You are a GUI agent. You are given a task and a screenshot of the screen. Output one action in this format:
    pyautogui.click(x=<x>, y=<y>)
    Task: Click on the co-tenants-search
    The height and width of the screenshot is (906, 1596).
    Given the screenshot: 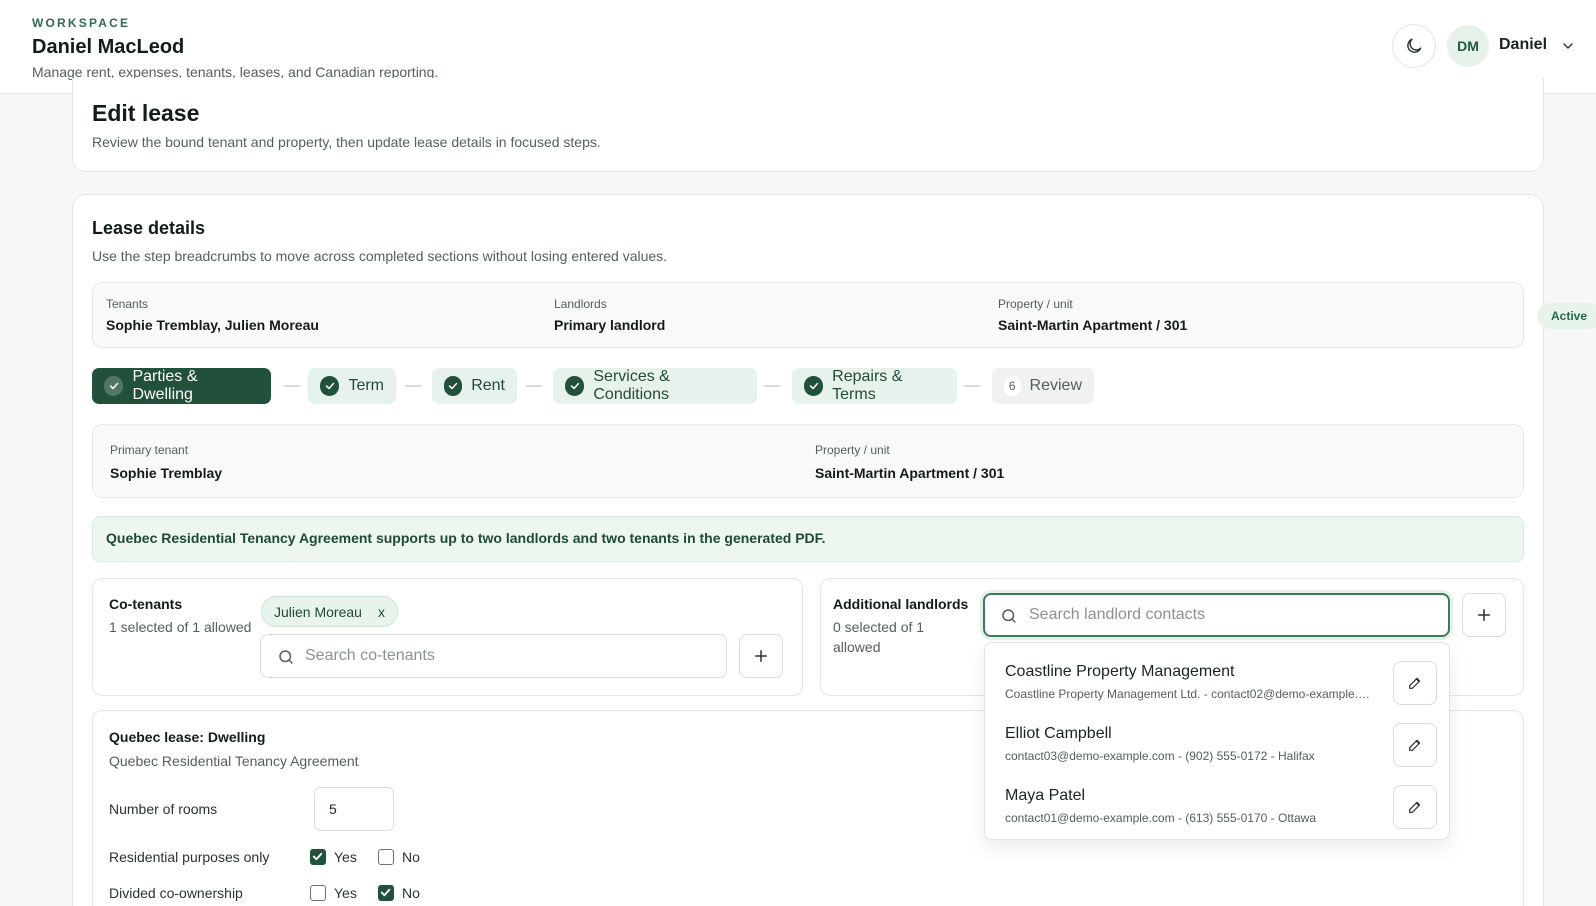 What is the action you would take?
    pyautogui.click(x=493, y=656)
    